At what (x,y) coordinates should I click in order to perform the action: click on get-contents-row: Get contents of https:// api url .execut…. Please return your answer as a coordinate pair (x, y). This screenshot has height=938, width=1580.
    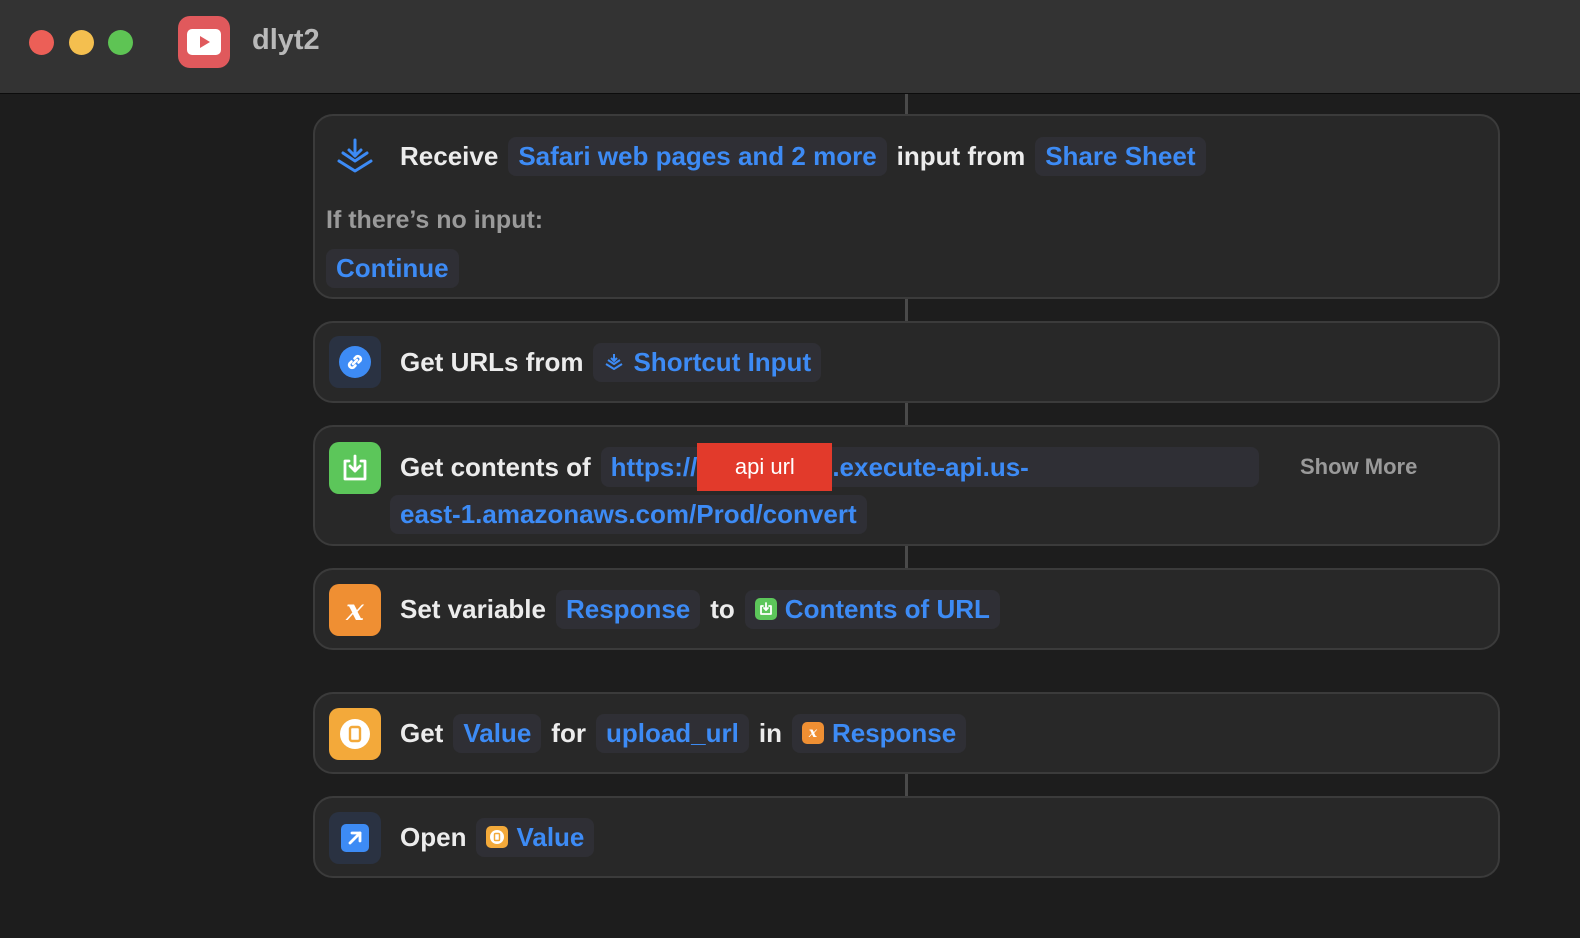
    Looking at the image, I should click on (834, 467).